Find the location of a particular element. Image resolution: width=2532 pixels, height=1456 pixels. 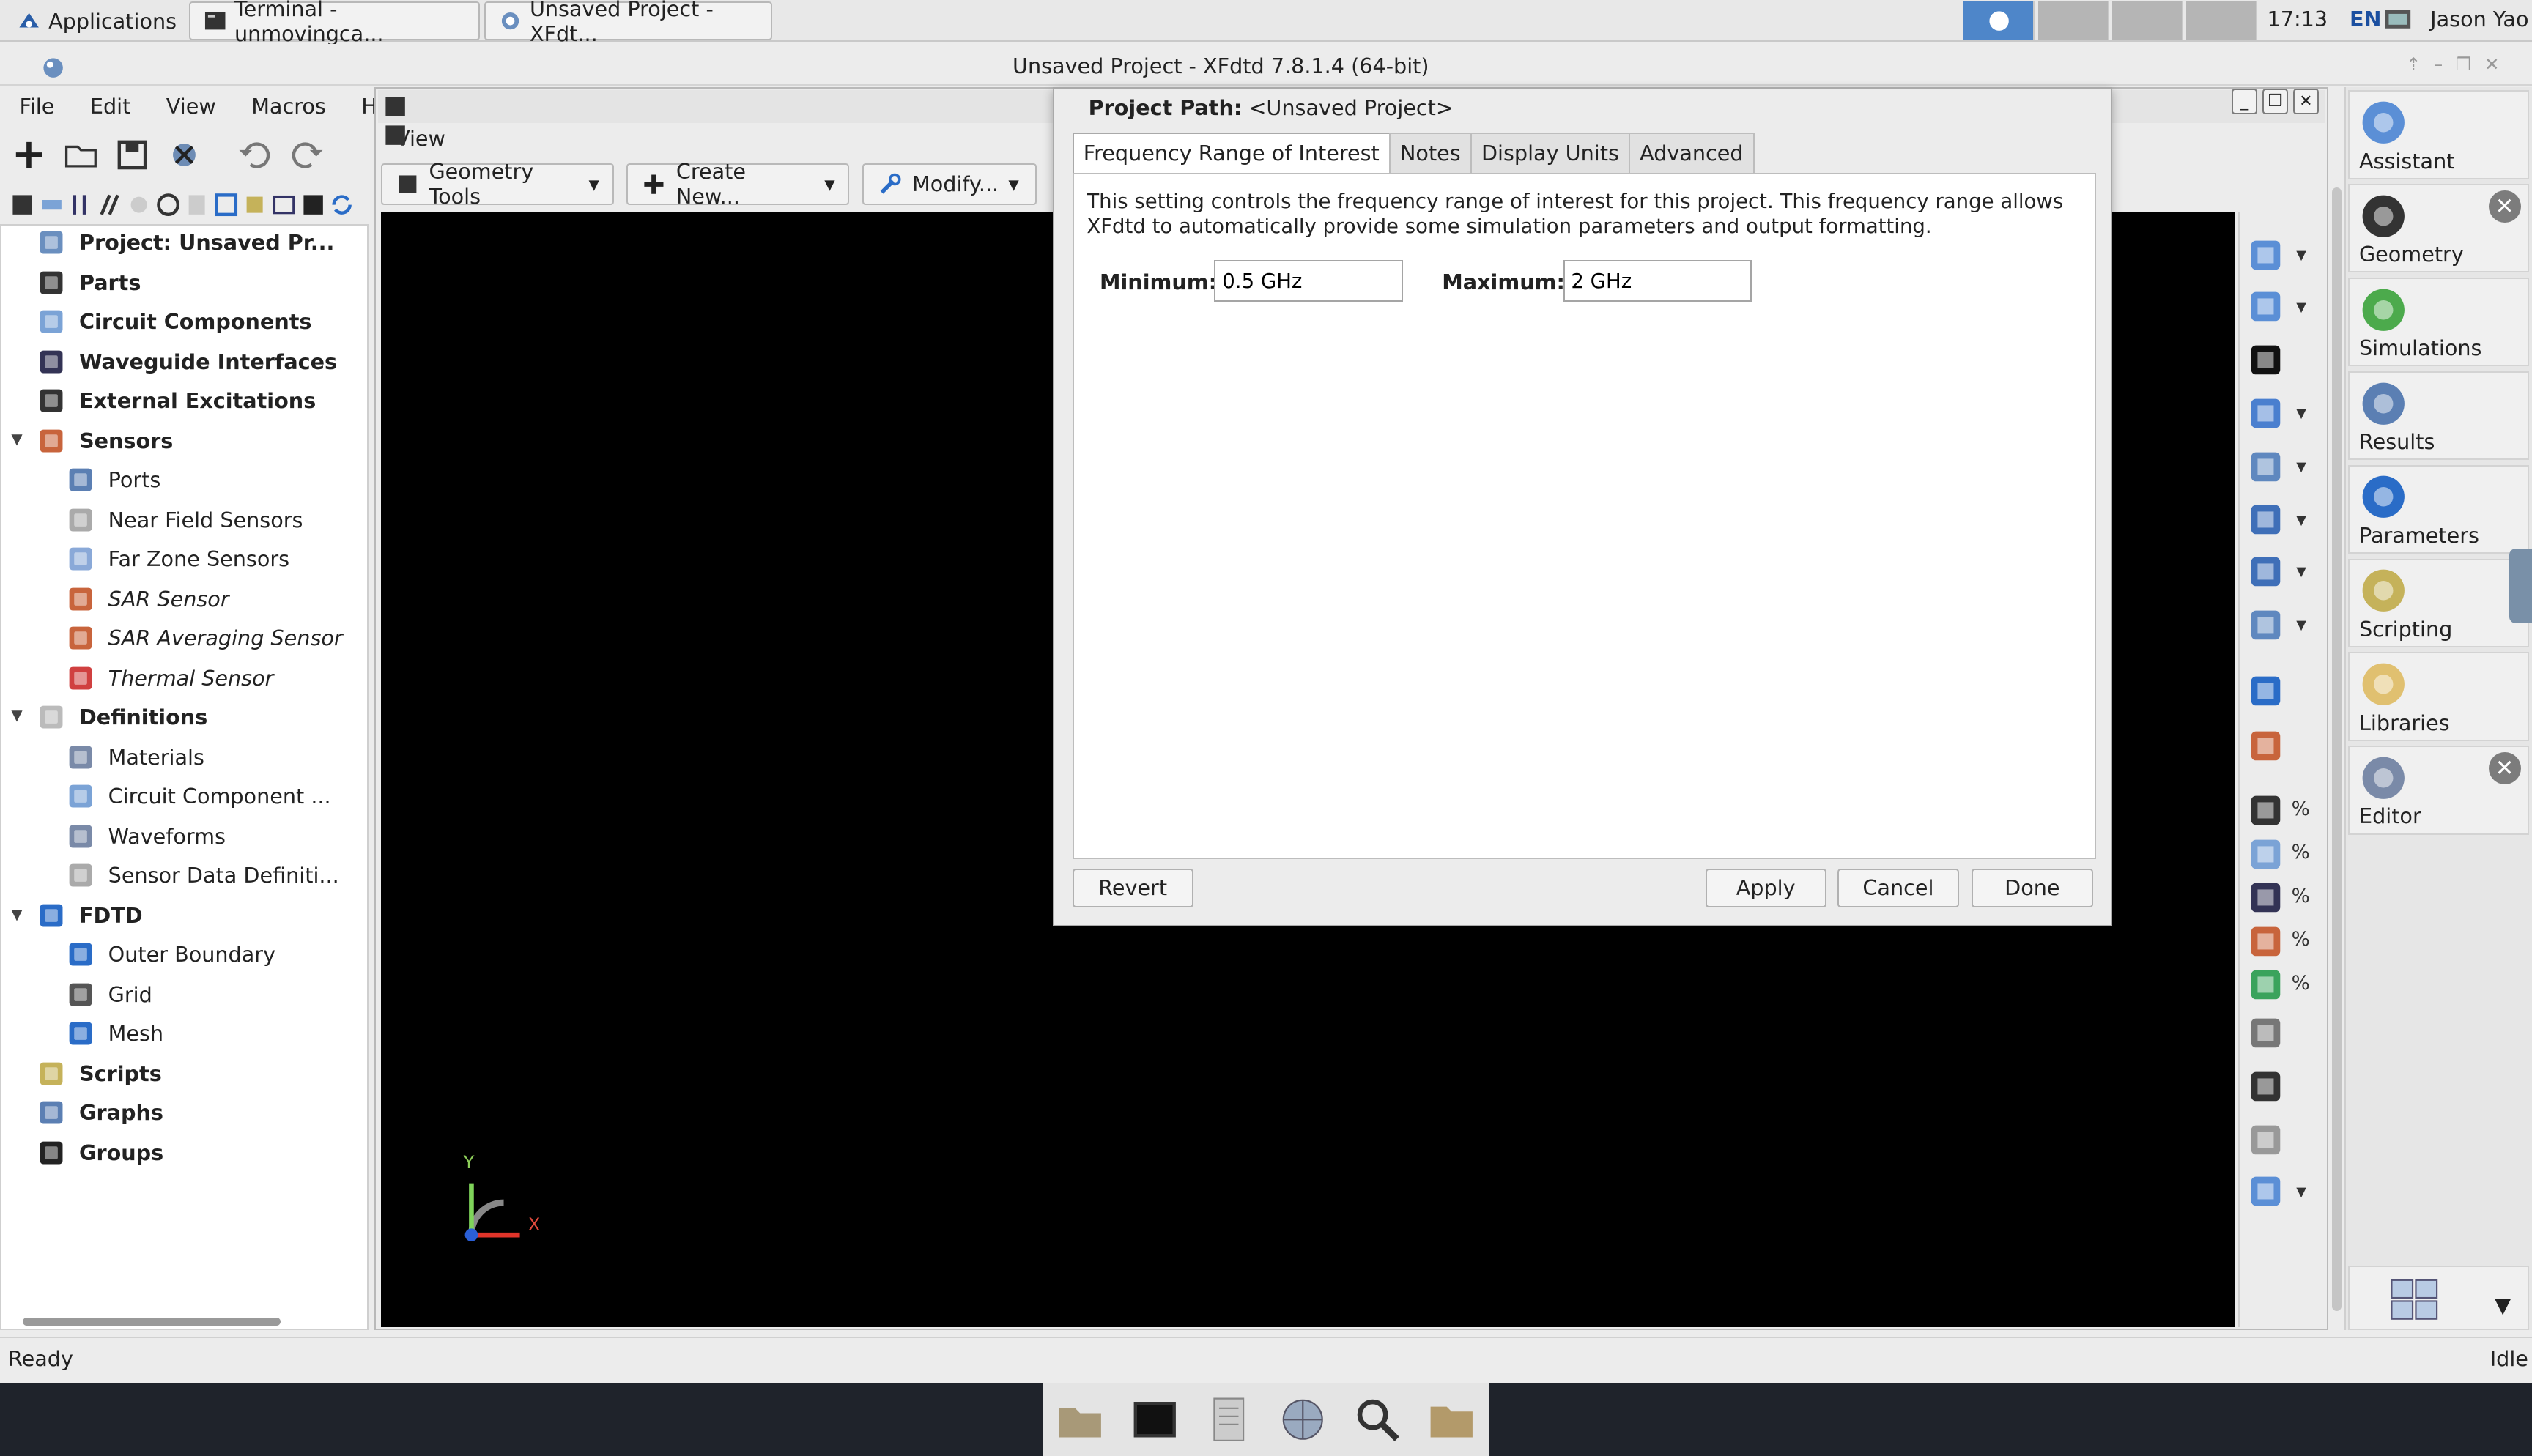

tree-item: Graphs is located at coordinates (99, 1111).